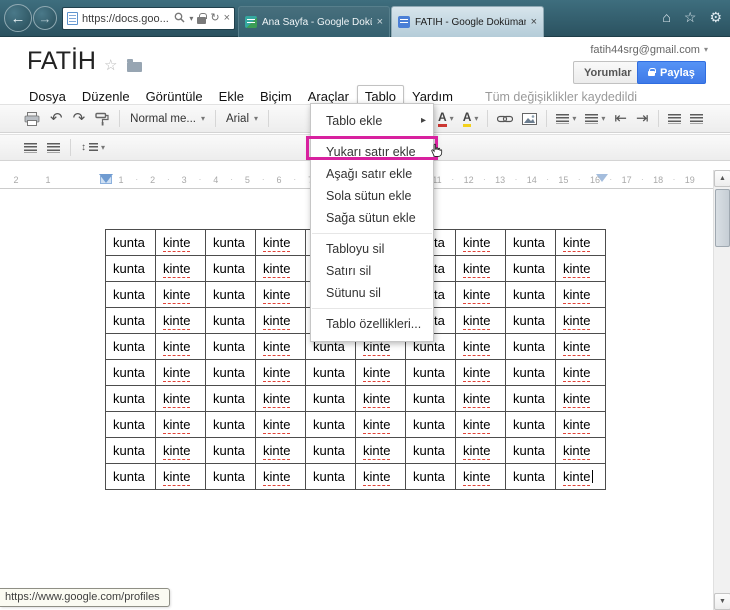 The width and height of the screenshot is (730, 610). I want to click on line-spacing-icon: ↕ ▾, so click(93, 147).